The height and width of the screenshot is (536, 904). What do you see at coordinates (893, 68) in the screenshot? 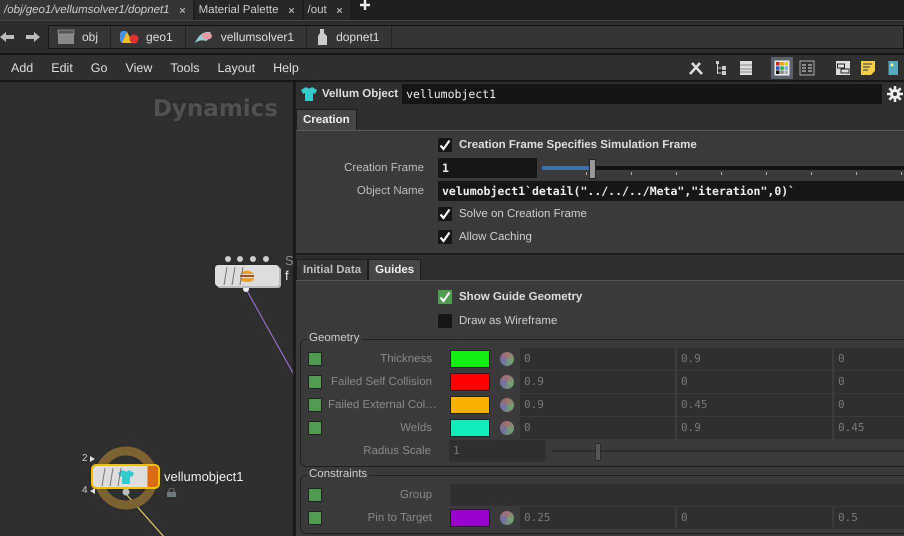
I see `image-icon` at bounding box center [893, 68].